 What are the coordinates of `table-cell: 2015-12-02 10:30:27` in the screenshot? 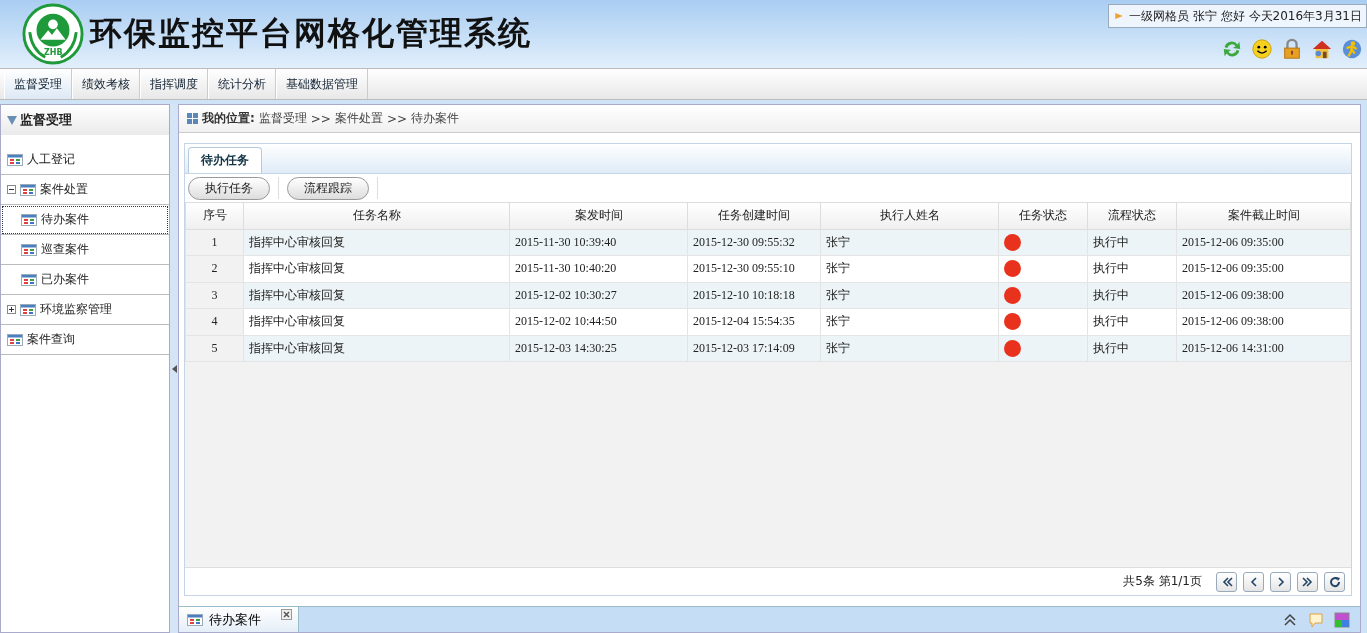 It's located at (598, 295).